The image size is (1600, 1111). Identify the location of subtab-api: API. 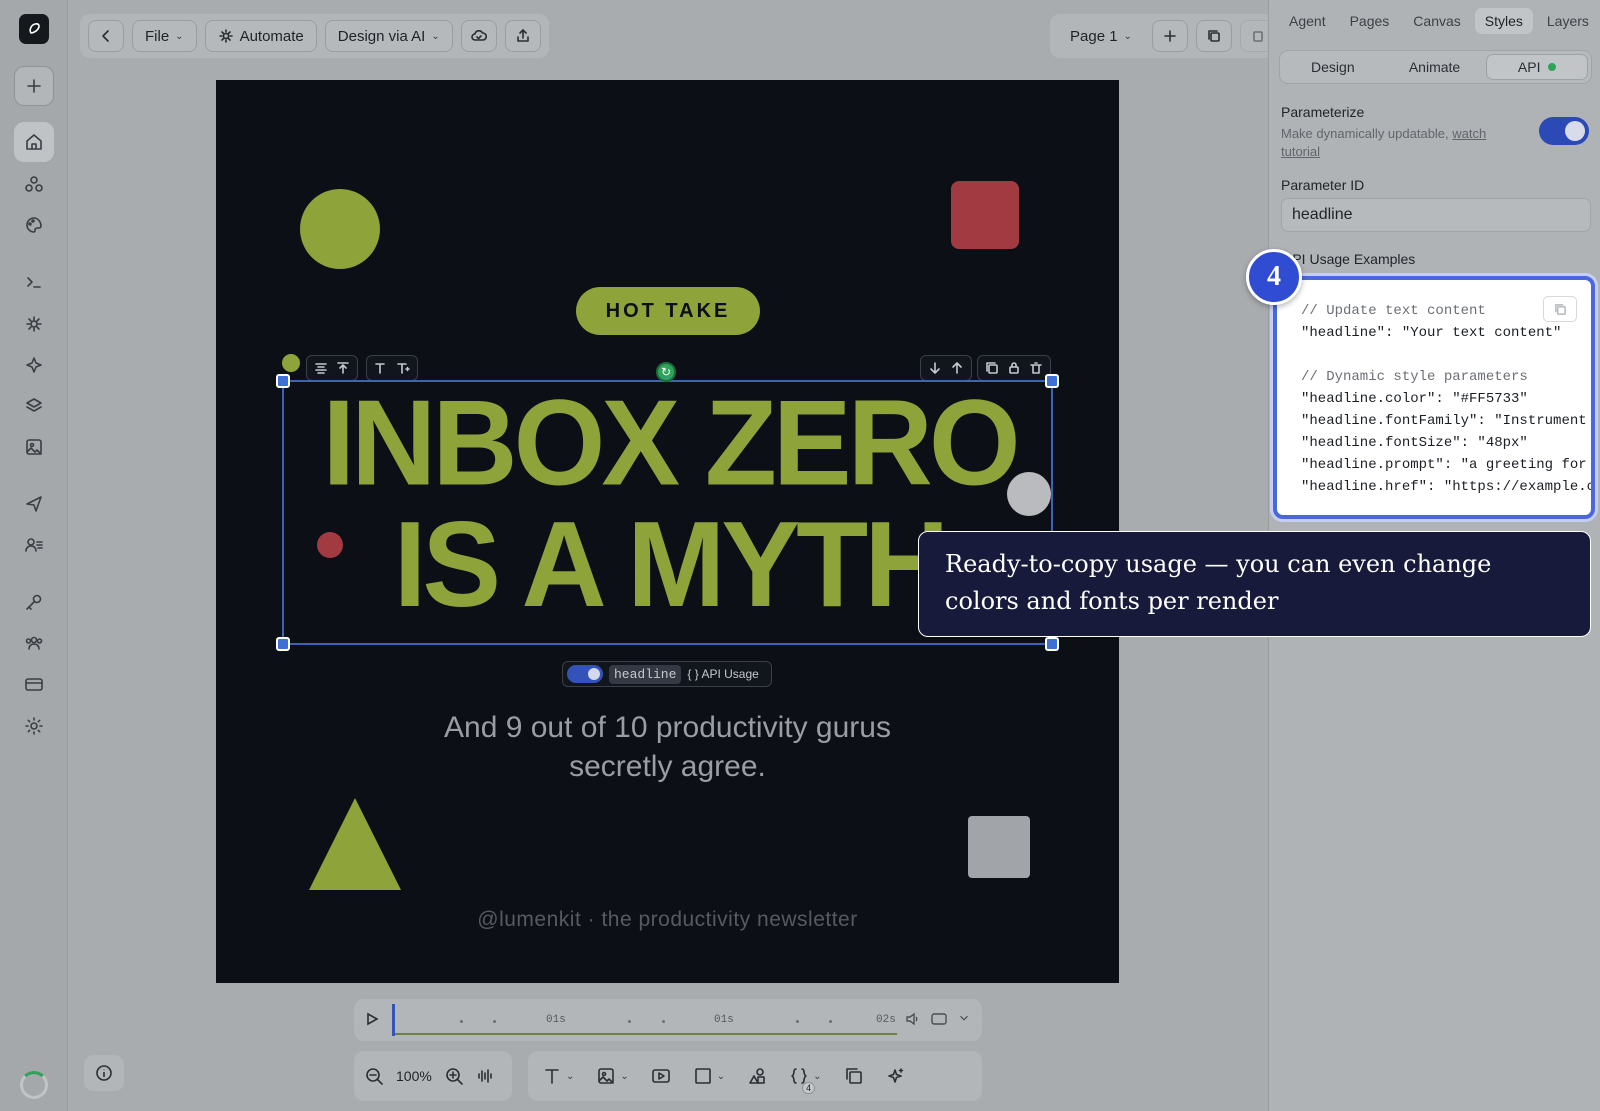
(1537, 67).